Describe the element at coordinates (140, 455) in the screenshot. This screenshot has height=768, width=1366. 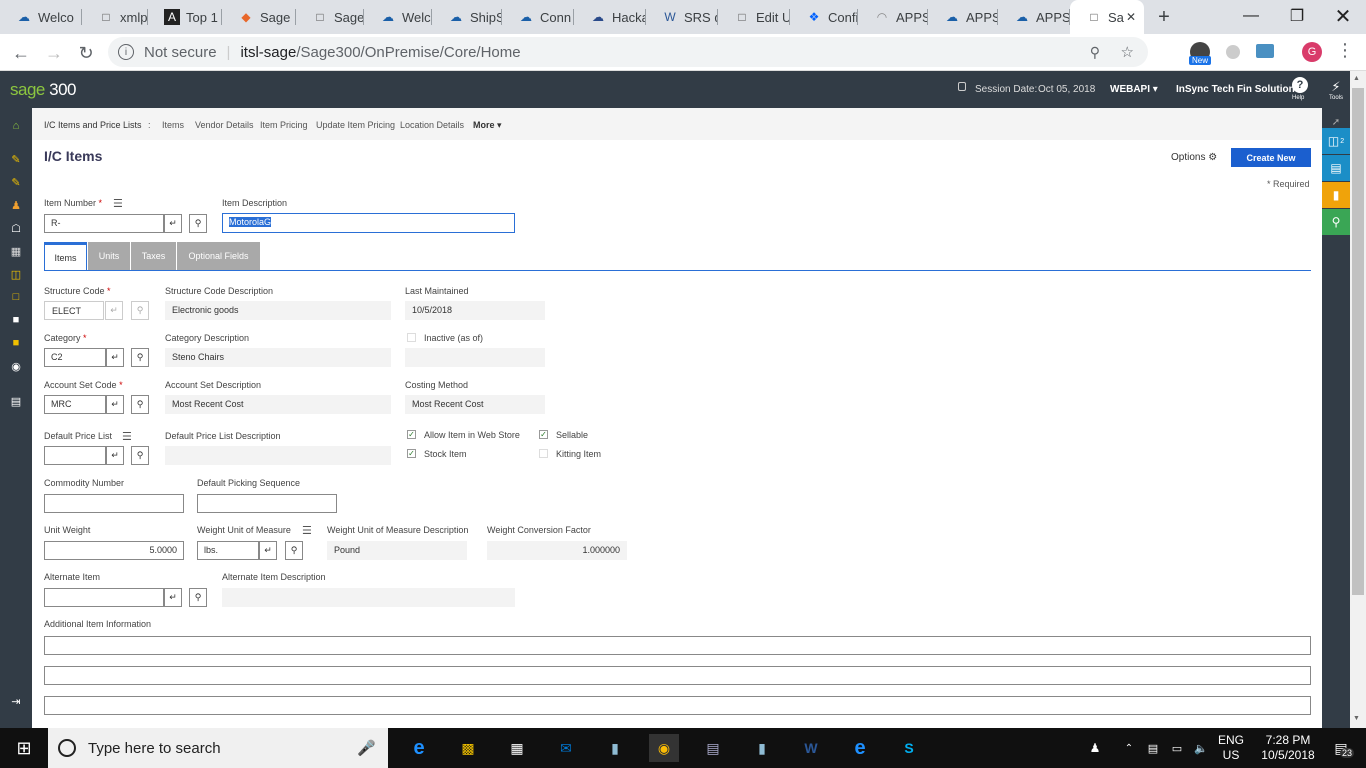
I see `price-list-finder-button: ⚲` at that location.